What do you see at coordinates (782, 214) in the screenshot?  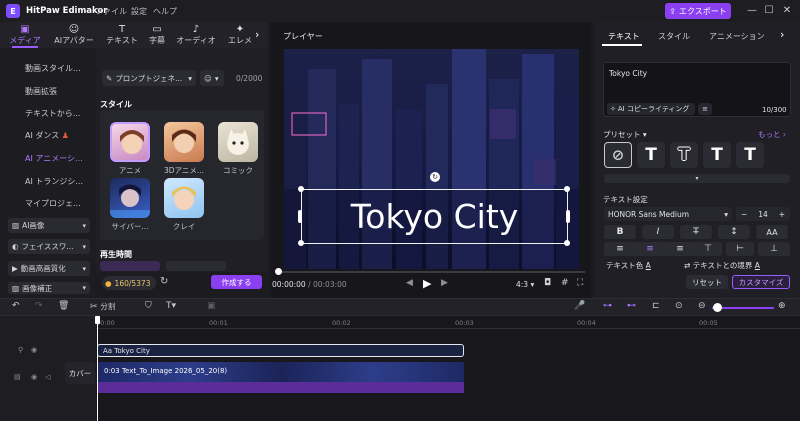 I see `plus-icon: +` at bounding box center [782, 214].